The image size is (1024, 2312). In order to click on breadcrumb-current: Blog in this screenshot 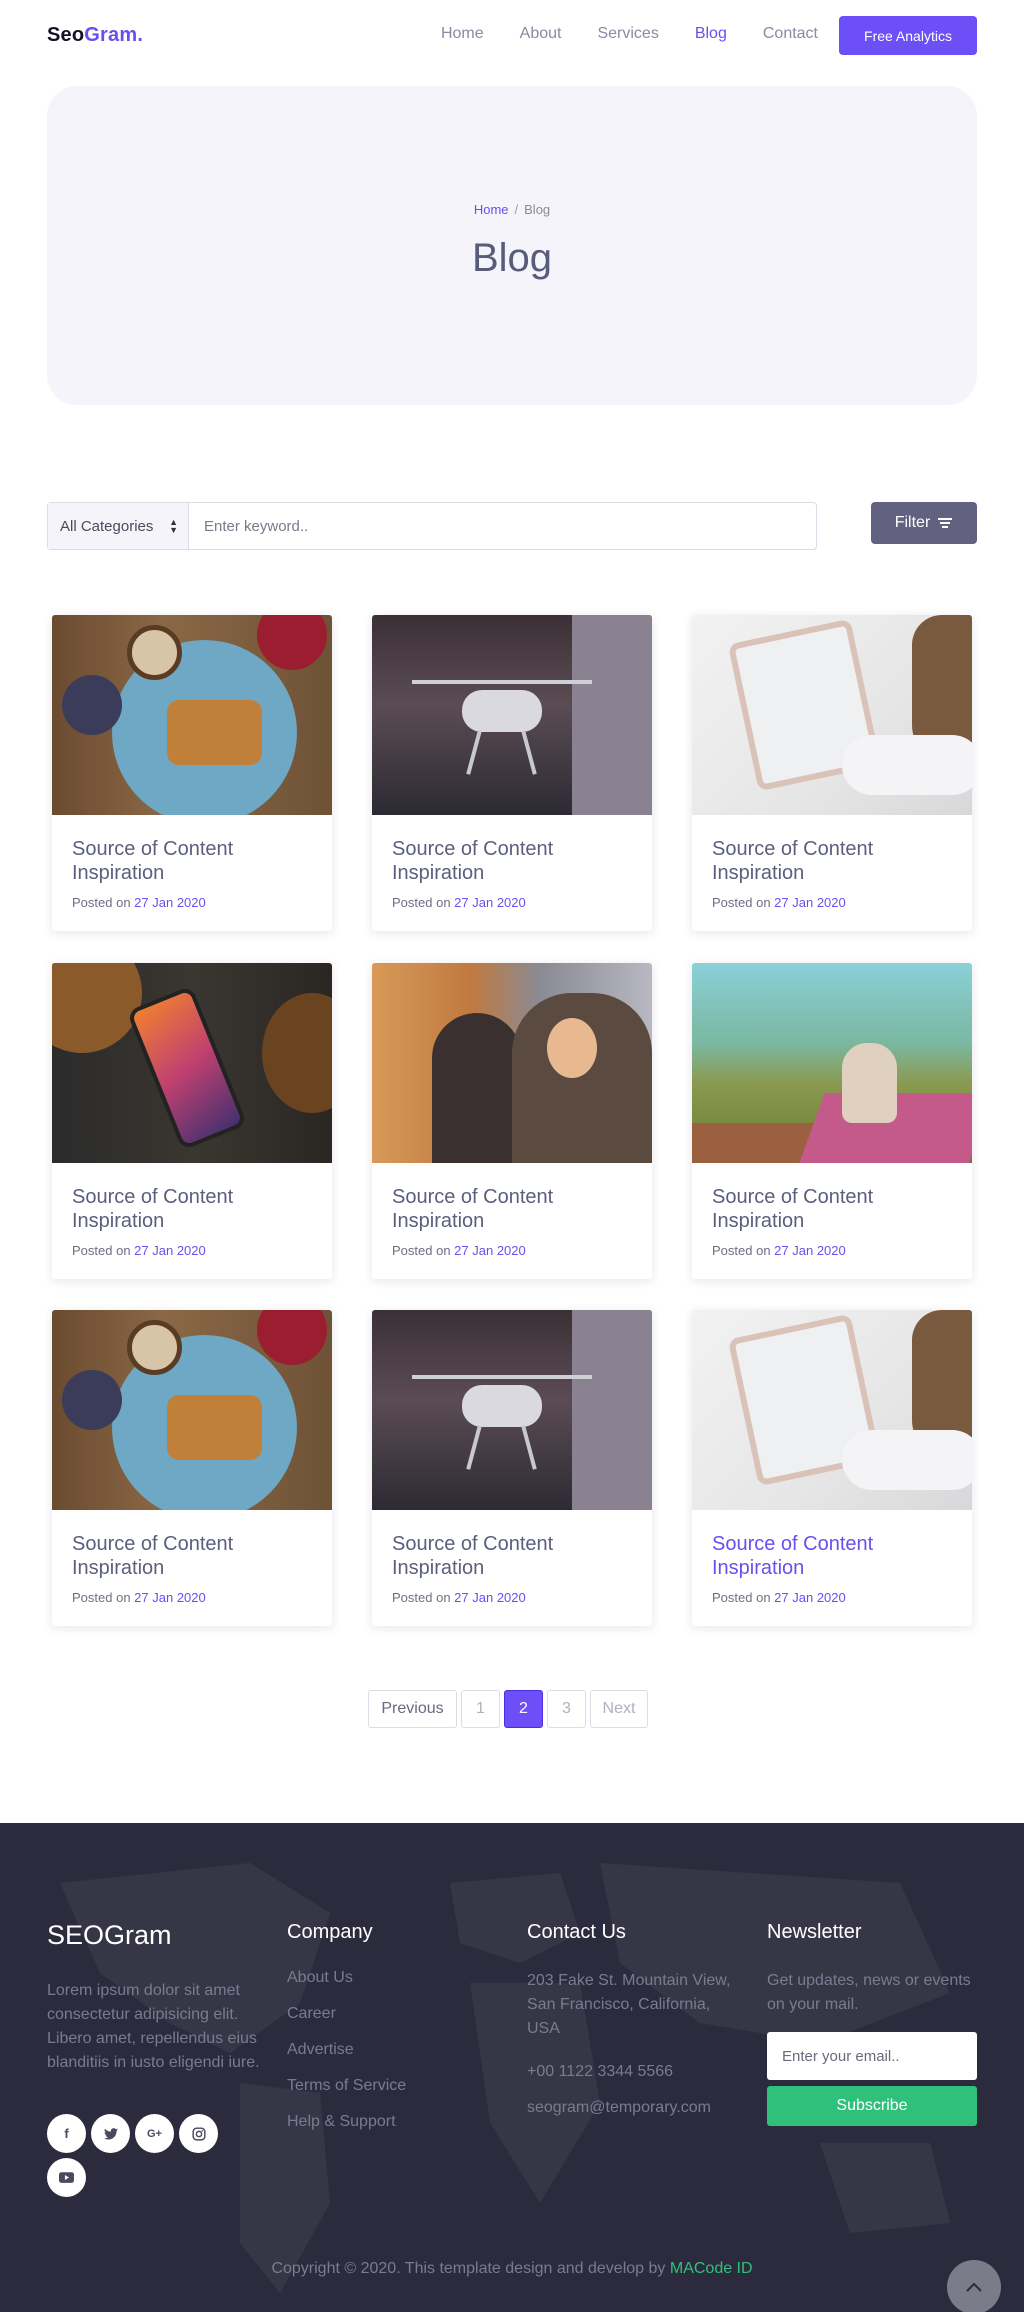, I will do `click(537, 209)`.